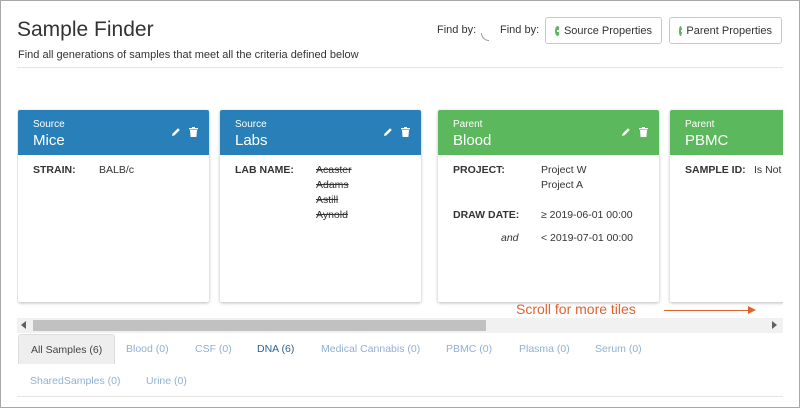  What do you see at coordinates (23, 325) in the screenshot?
I see `scroll-left-icon` at bounding box center [23, 325].